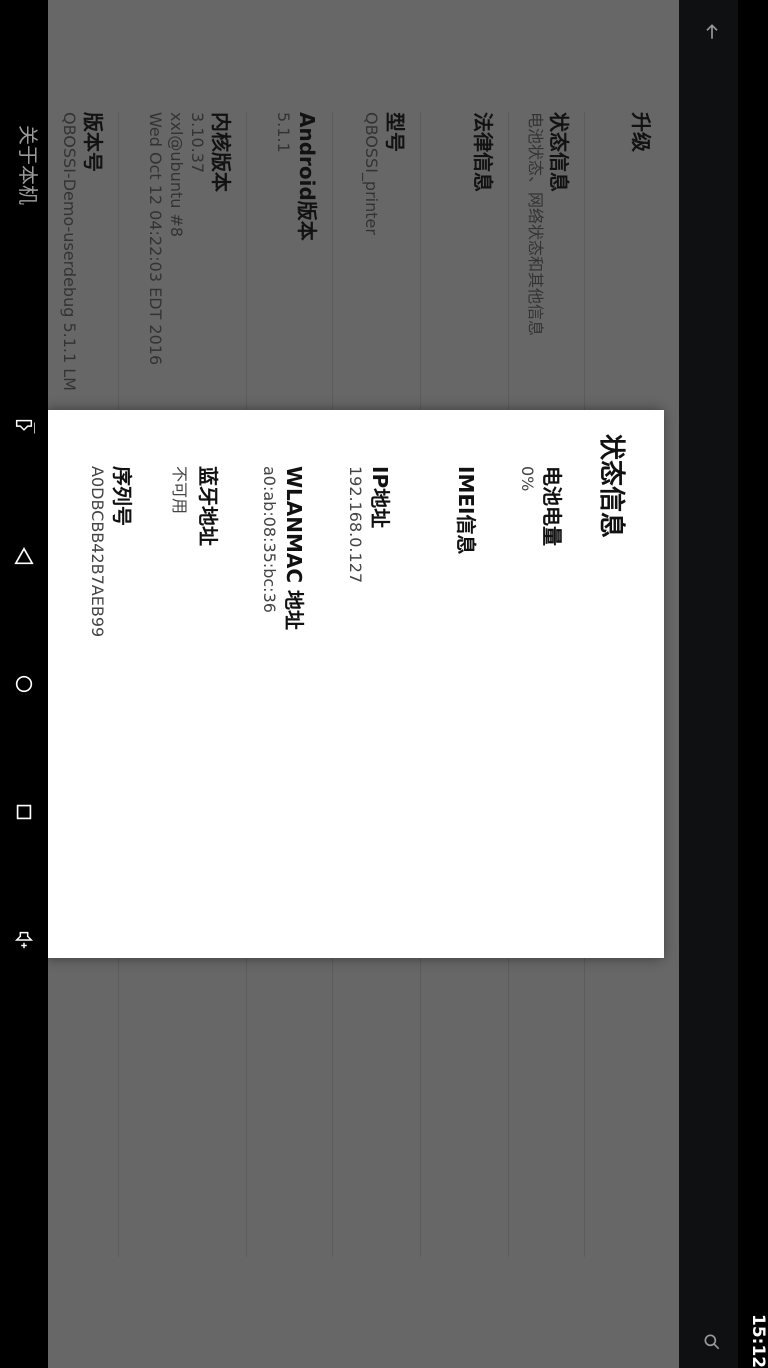 This screenshot has width=768, height=1368. I want to click on dialog-item-title: 电池电量, so click(552, 506).